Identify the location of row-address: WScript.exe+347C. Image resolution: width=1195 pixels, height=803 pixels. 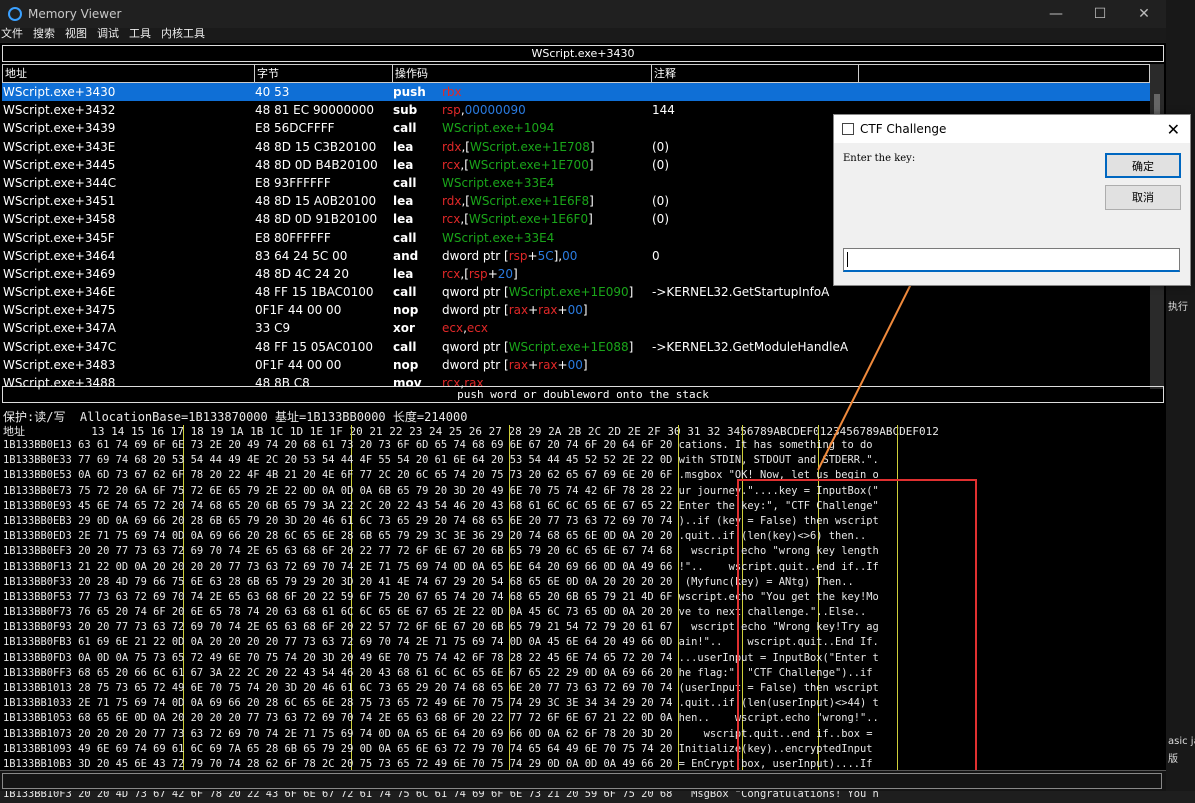
(60, 346).